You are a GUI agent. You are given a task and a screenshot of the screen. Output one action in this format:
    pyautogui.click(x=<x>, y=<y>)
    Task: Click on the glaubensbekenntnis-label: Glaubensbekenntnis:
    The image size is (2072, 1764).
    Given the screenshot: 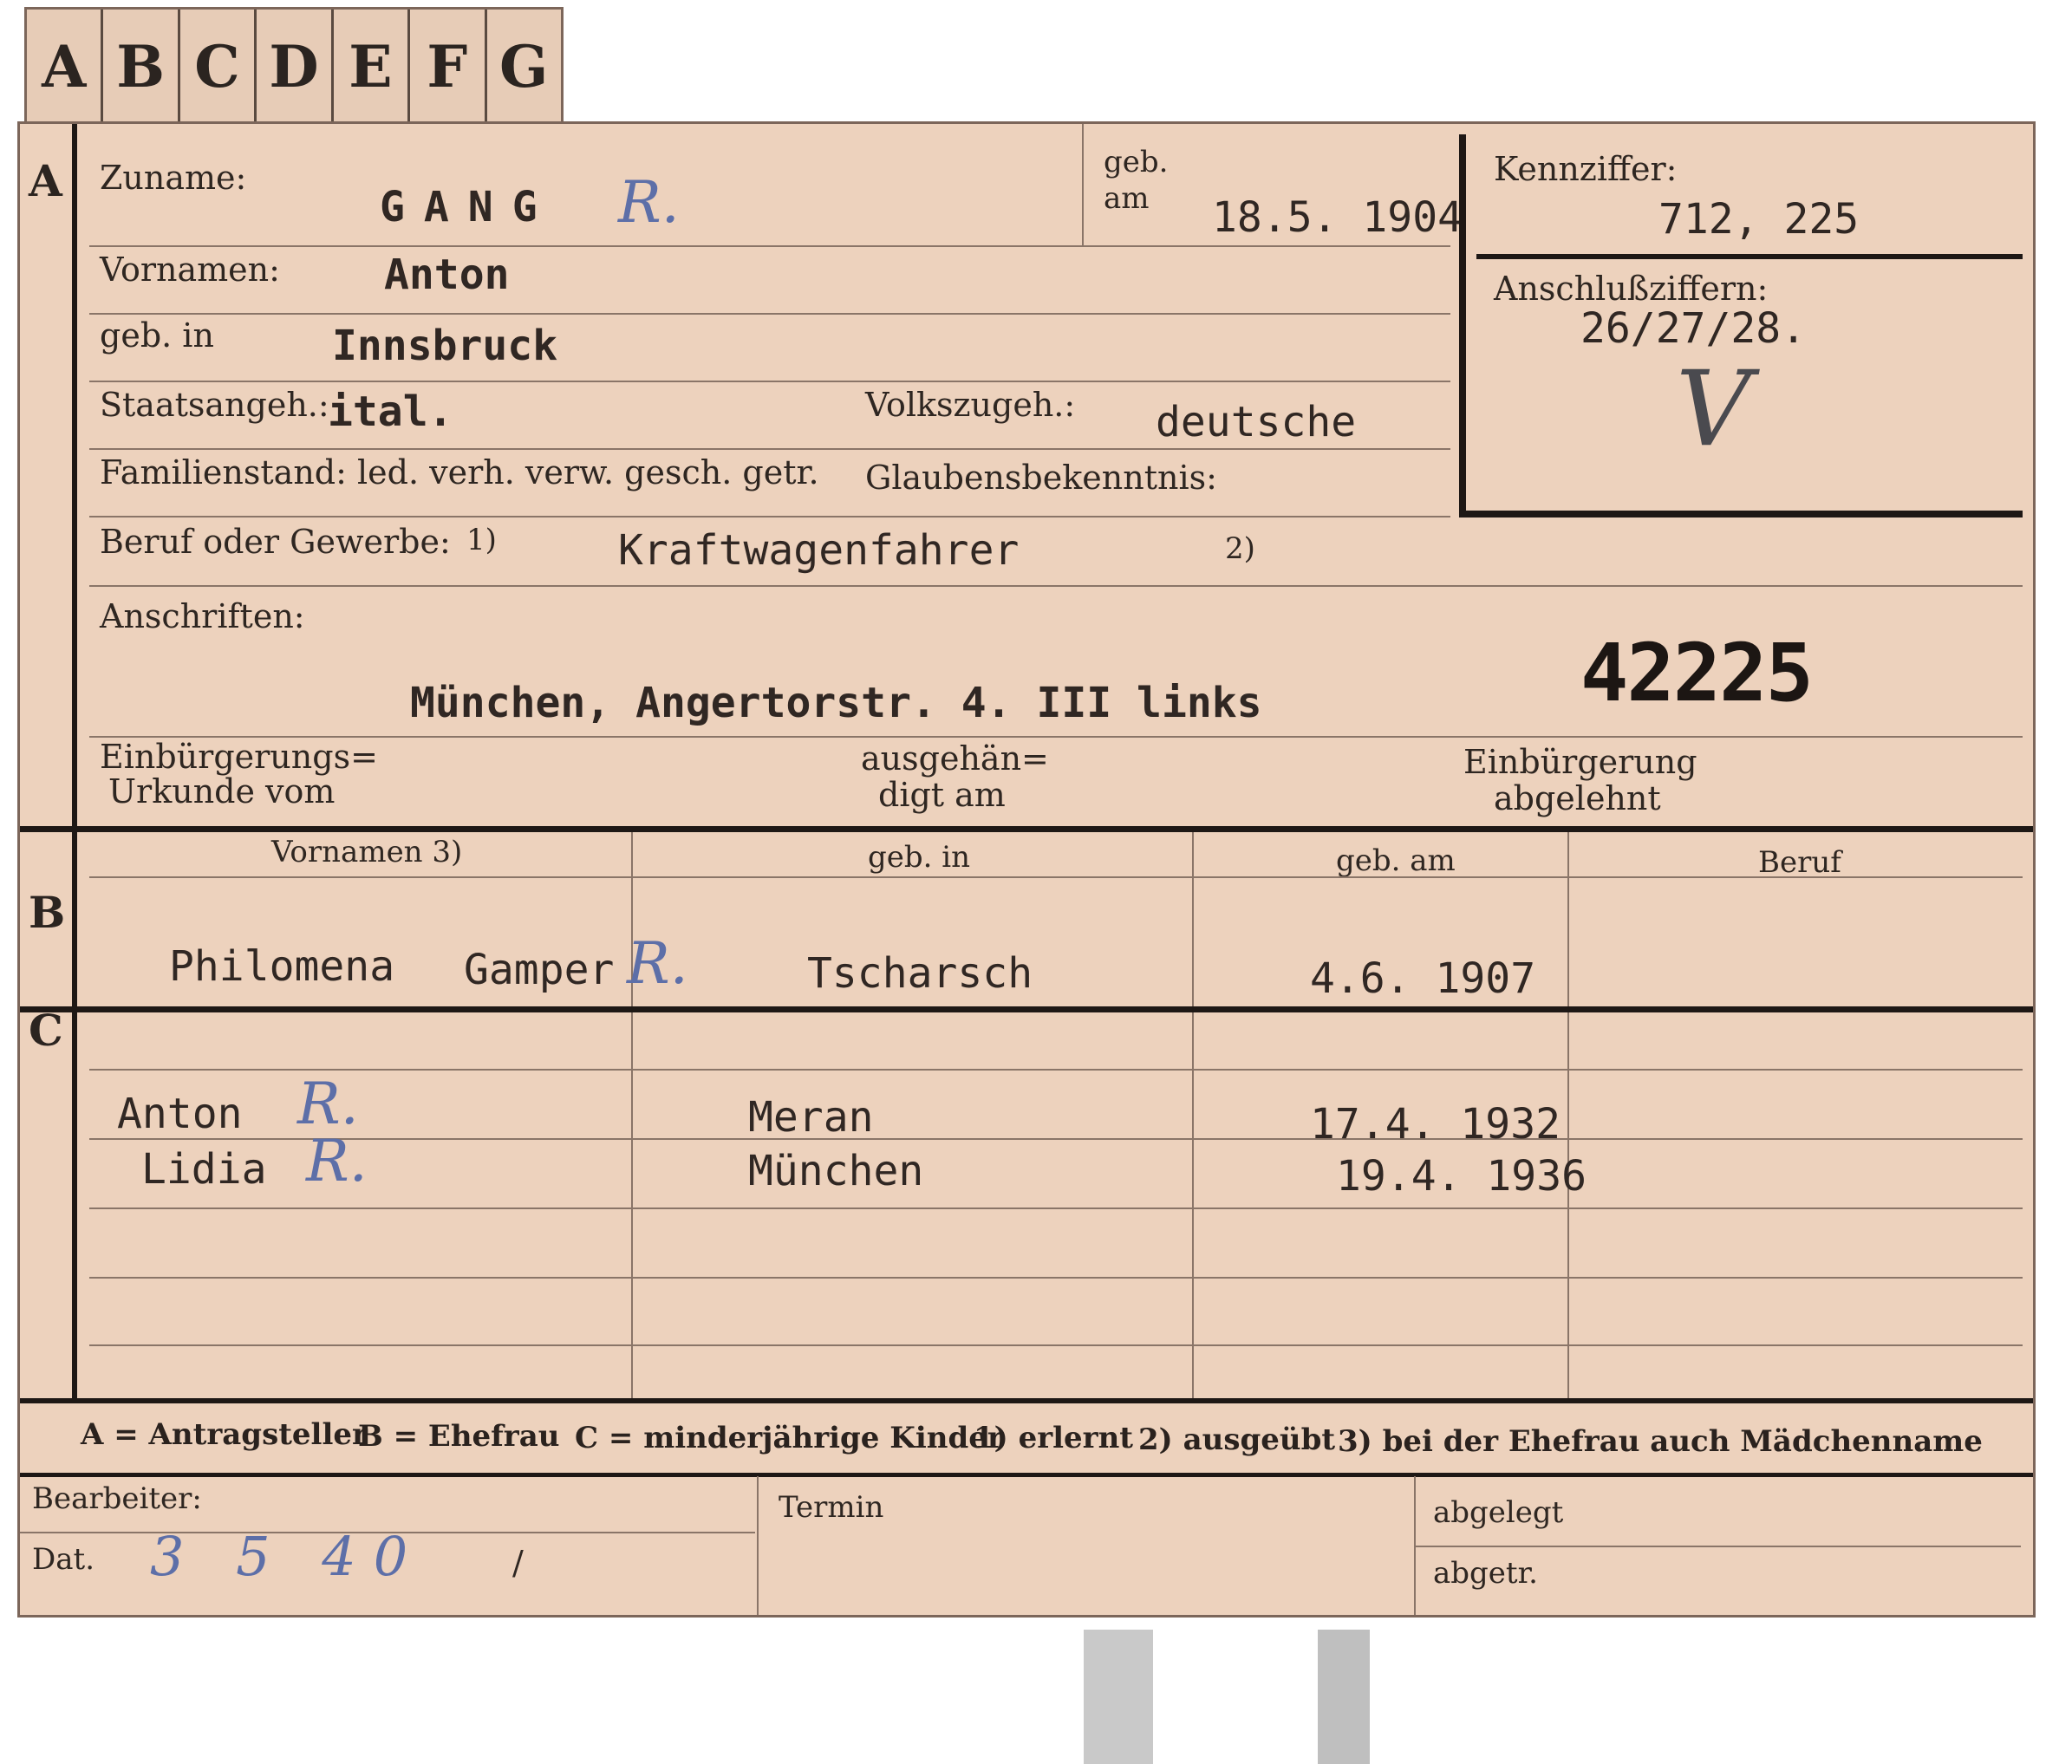 What is the action you would take?
    pyautogui.click(x=1041, y=478)
    